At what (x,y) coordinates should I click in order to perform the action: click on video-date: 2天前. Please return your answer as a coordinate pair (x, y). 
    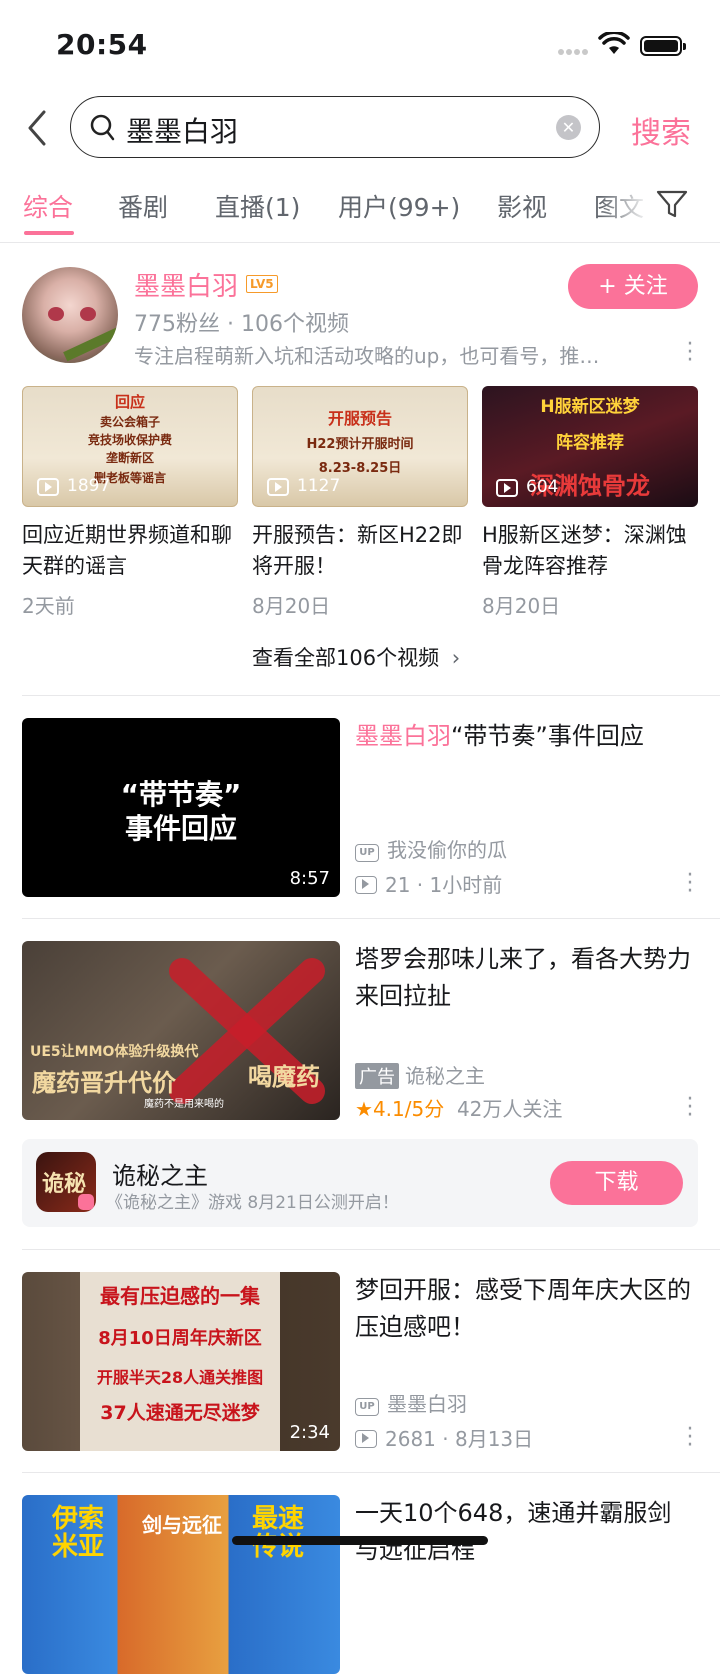
    Looking at the image, I should click on (48, 606).